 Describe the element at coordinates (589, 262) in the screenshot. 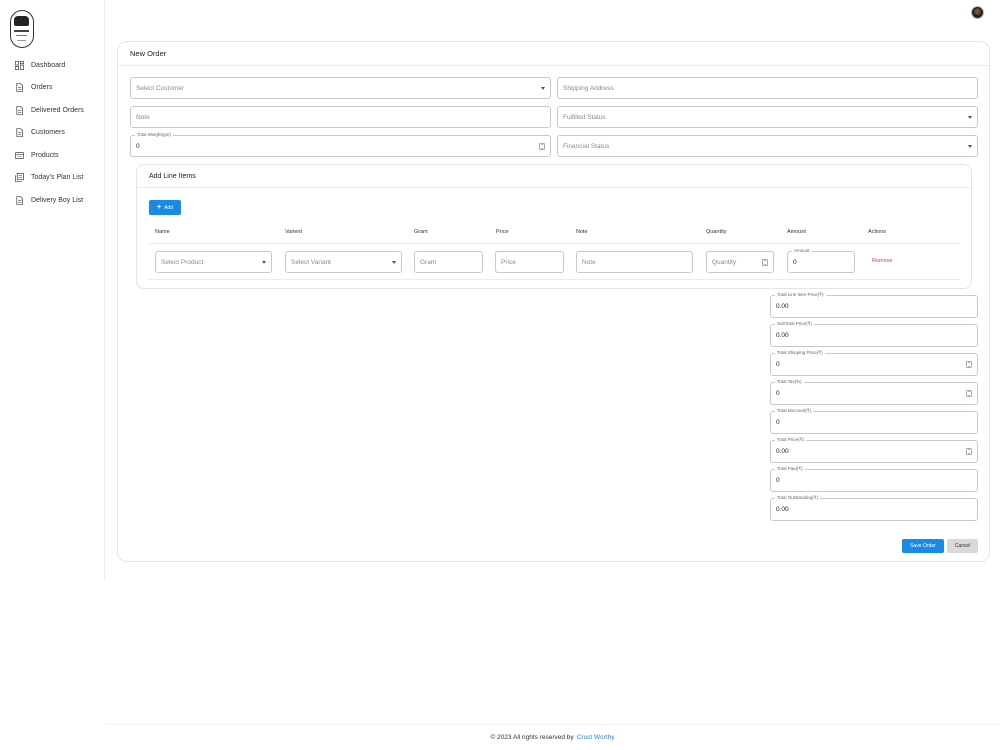

I see `line-note-placeholder: Note` at that location.